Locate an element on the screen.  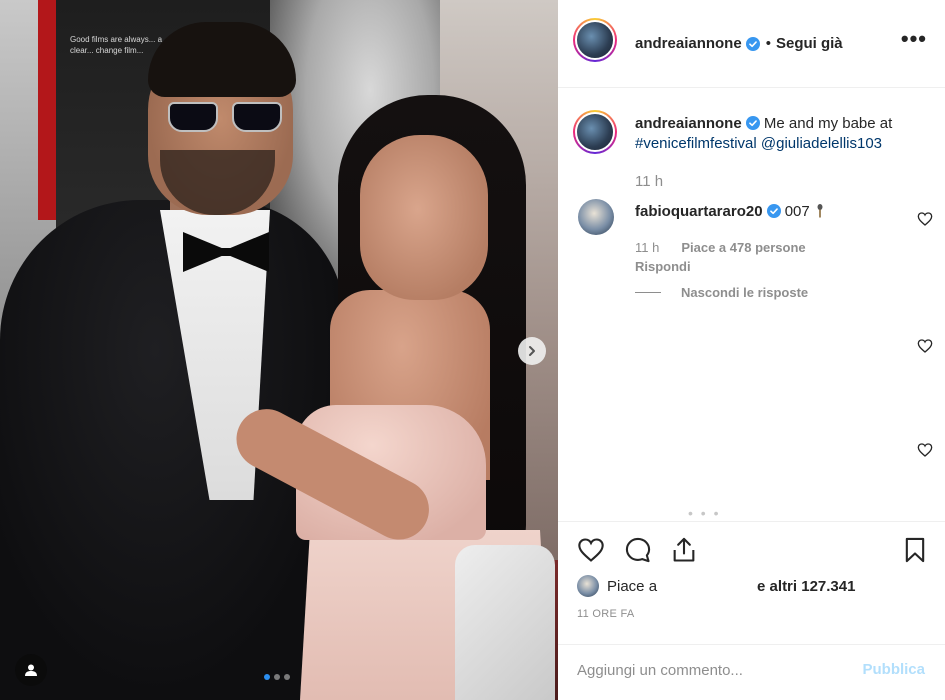
photo-red-banner is located at coordinates (47, 110).